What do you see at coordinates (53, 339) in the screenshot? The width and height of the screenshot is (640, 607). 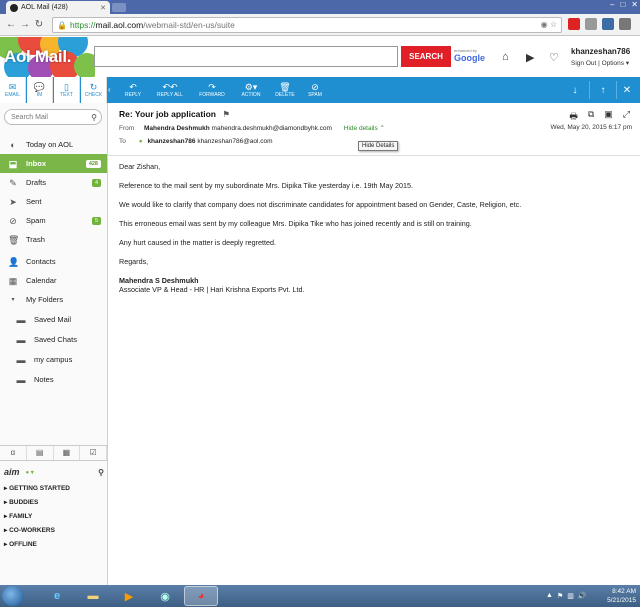 I see `sidebar-item-saved-chats: ▬ Saved Chats` at bounding box center [53, 339].